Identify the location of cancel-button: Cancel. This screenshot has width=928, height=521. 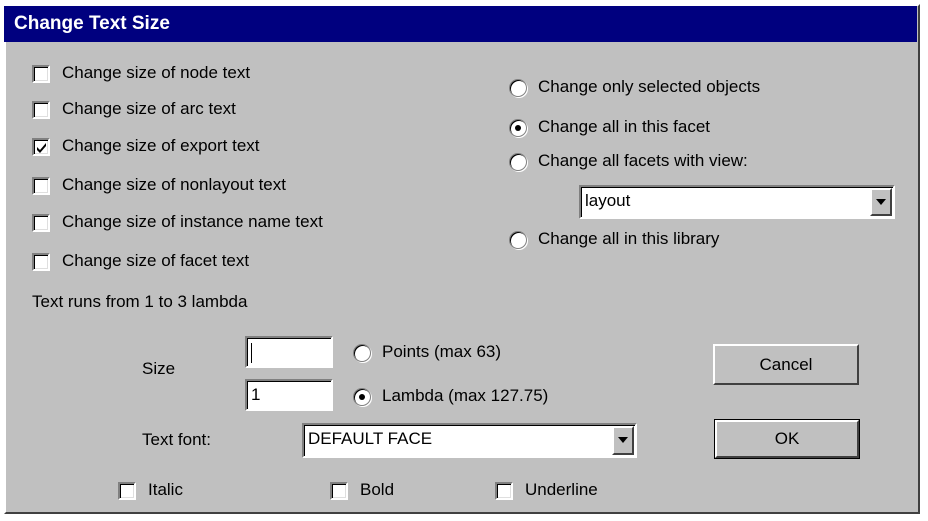
(786, 364).